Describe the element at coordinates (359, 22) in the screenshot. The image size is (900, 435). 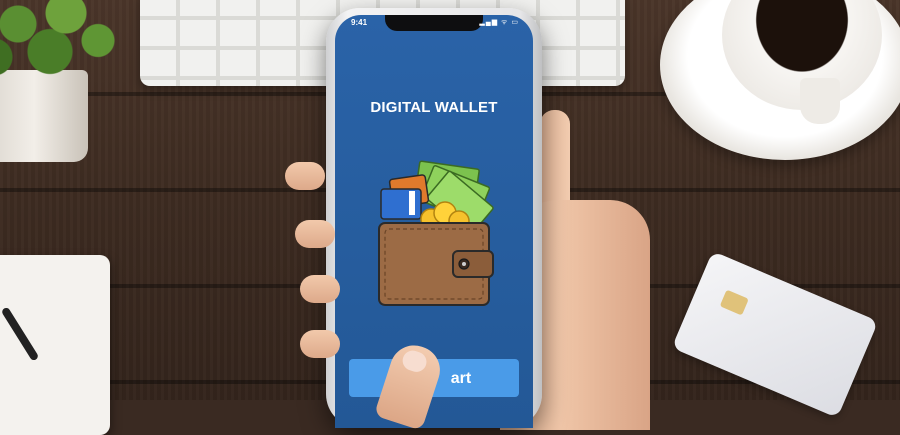
I see `status-bar-time: 9:41` at that location.